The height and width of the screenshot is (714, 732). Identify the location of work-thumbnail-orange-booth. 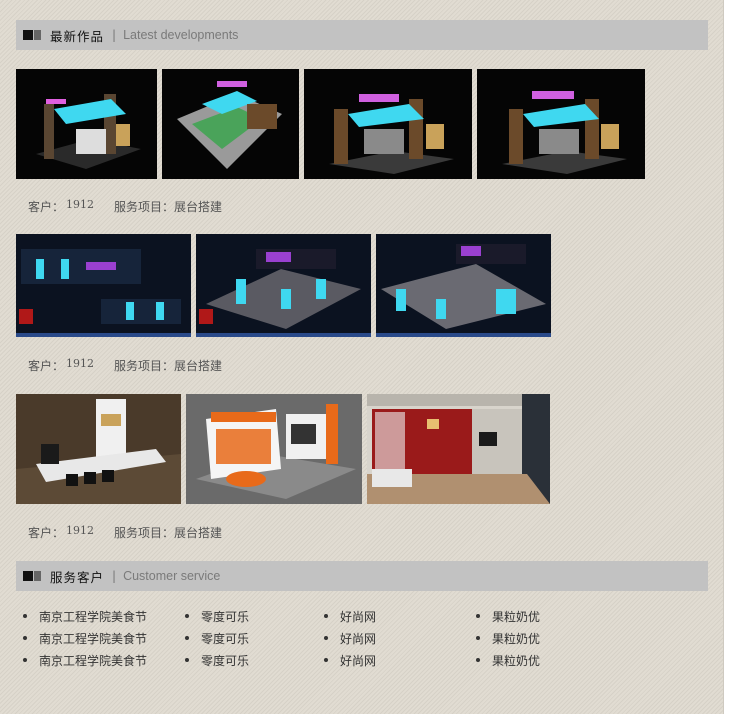
(274, 449).